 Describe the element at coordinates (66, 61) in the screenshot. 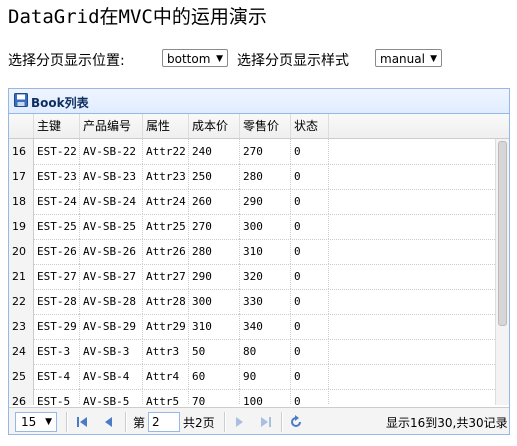

I see `position-label: 选择分页显示位置:` at that location.